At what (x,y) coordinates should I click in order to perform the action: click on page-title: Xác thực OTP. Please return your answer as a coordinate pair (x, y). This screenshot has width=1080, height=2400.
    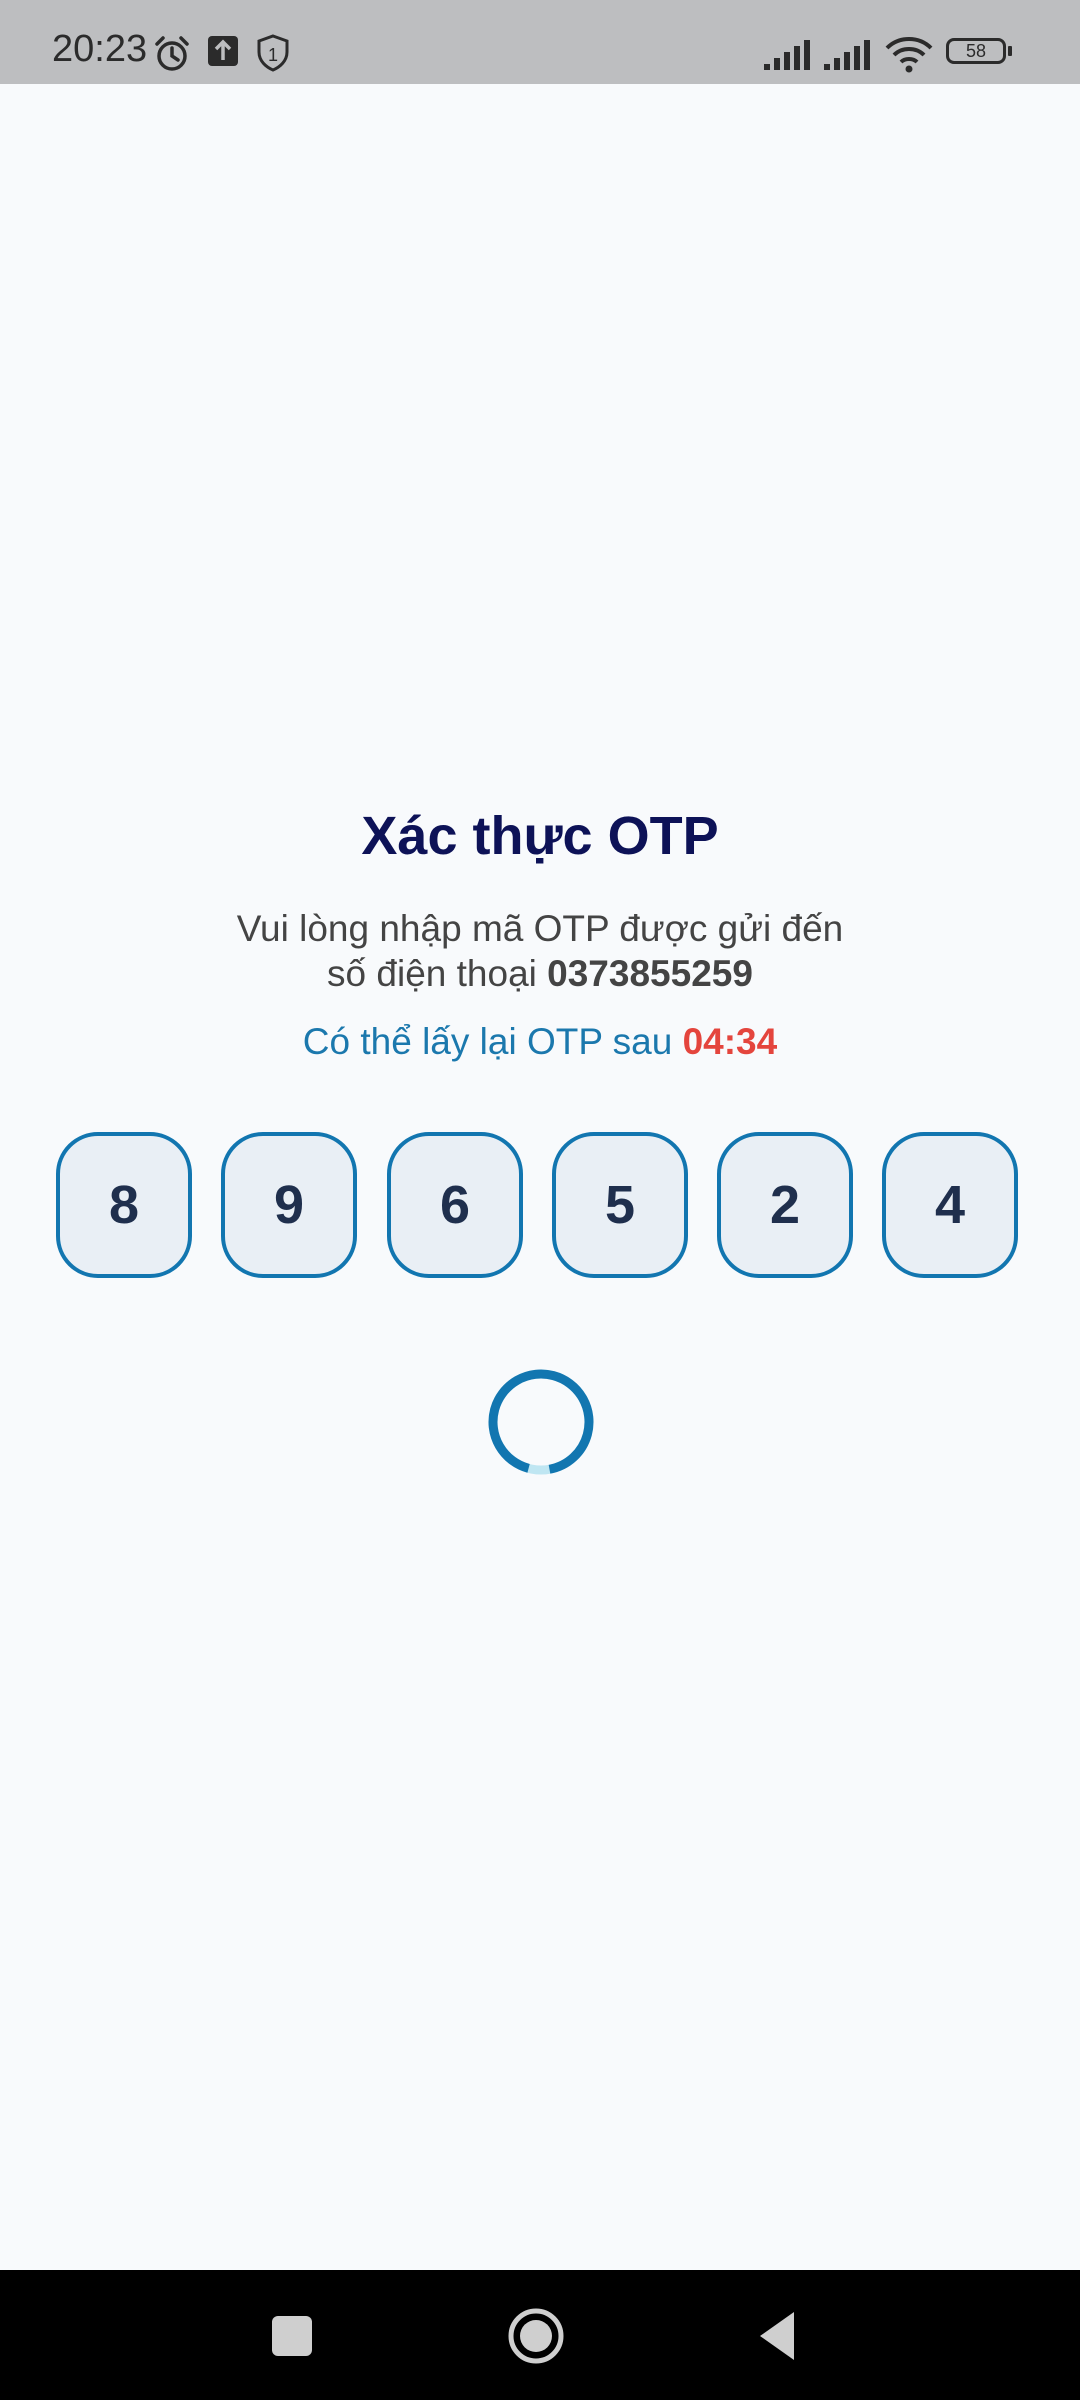
    Looking at the image, I should click on (540, 836).